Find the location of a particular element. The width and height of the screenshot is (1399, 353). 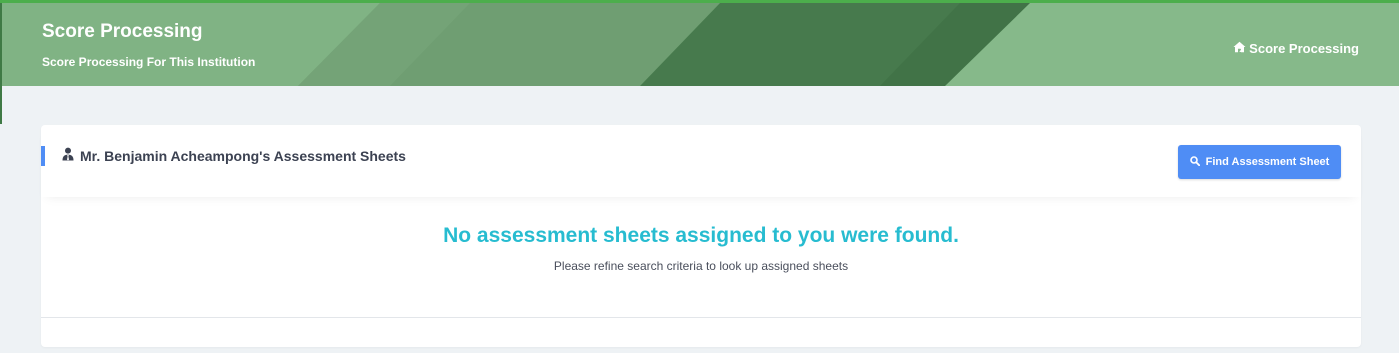

page-title: Score Processing is located at coordinates (122, 31).